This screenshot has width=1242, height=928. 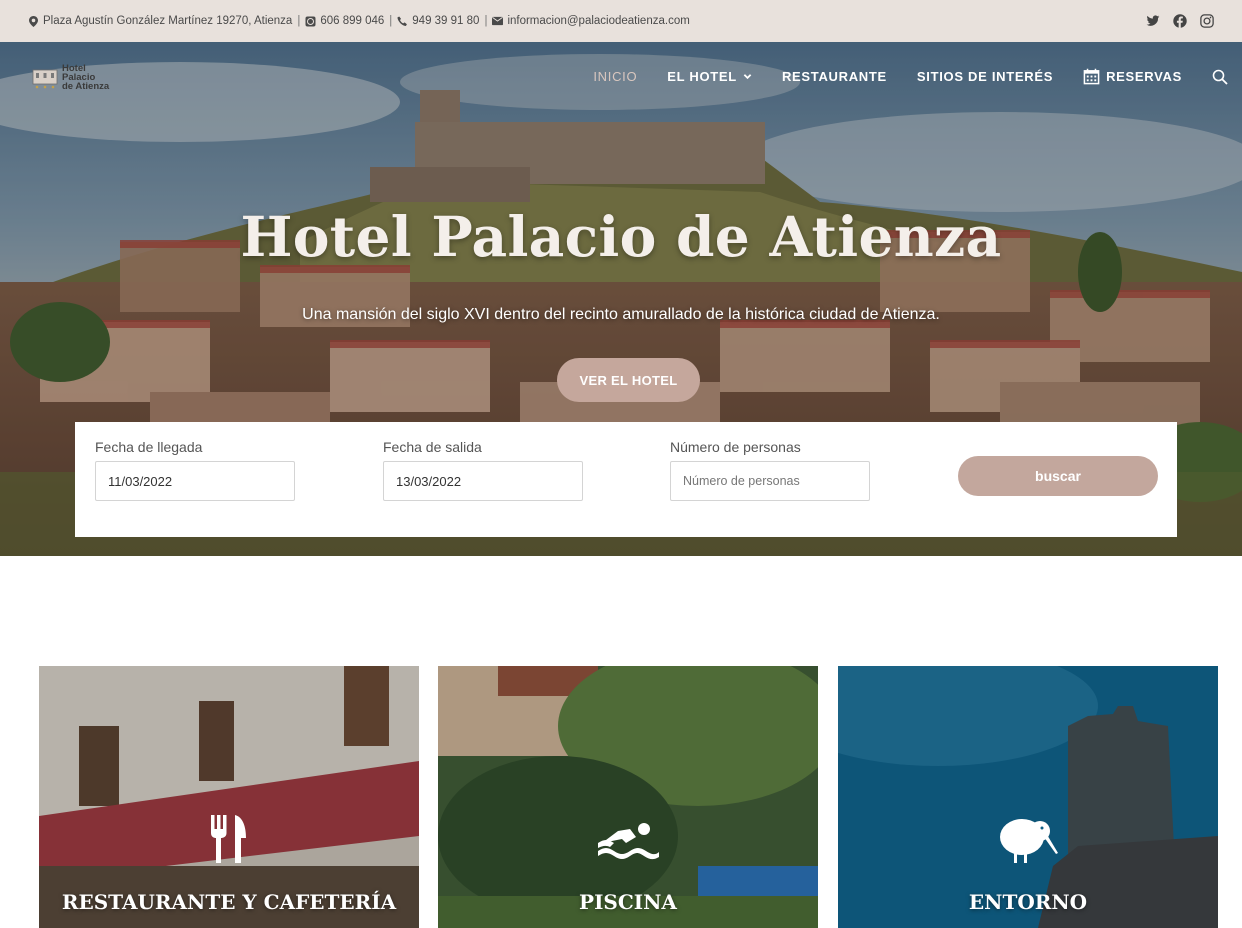 I want to click on calendar-icon, so click(x=1091, y=76).